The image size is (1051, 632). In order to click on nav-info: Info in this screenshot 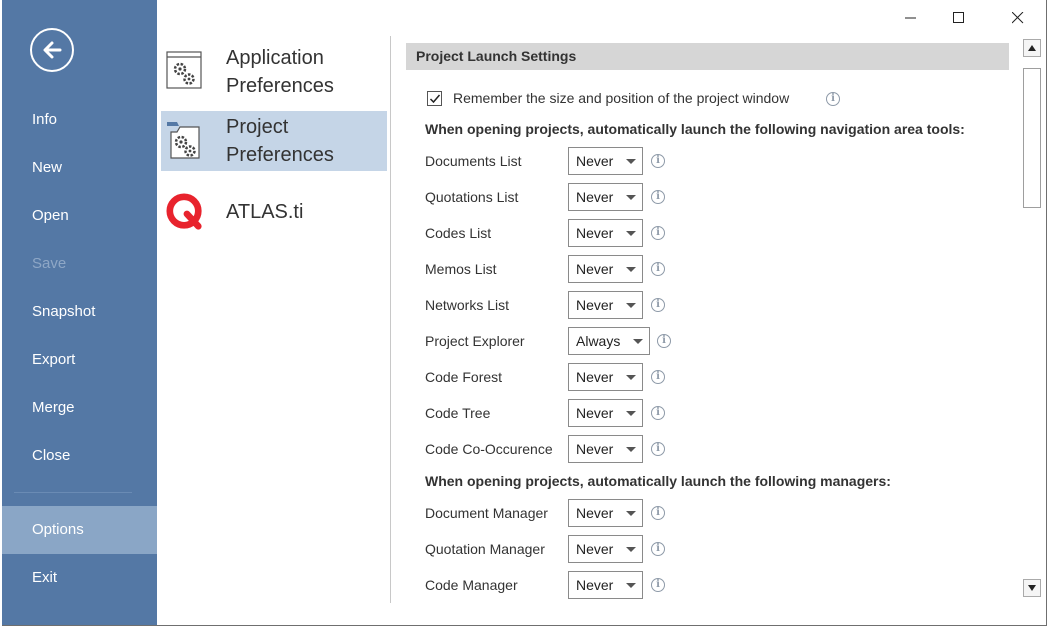, I will do `click(79, 120)`.